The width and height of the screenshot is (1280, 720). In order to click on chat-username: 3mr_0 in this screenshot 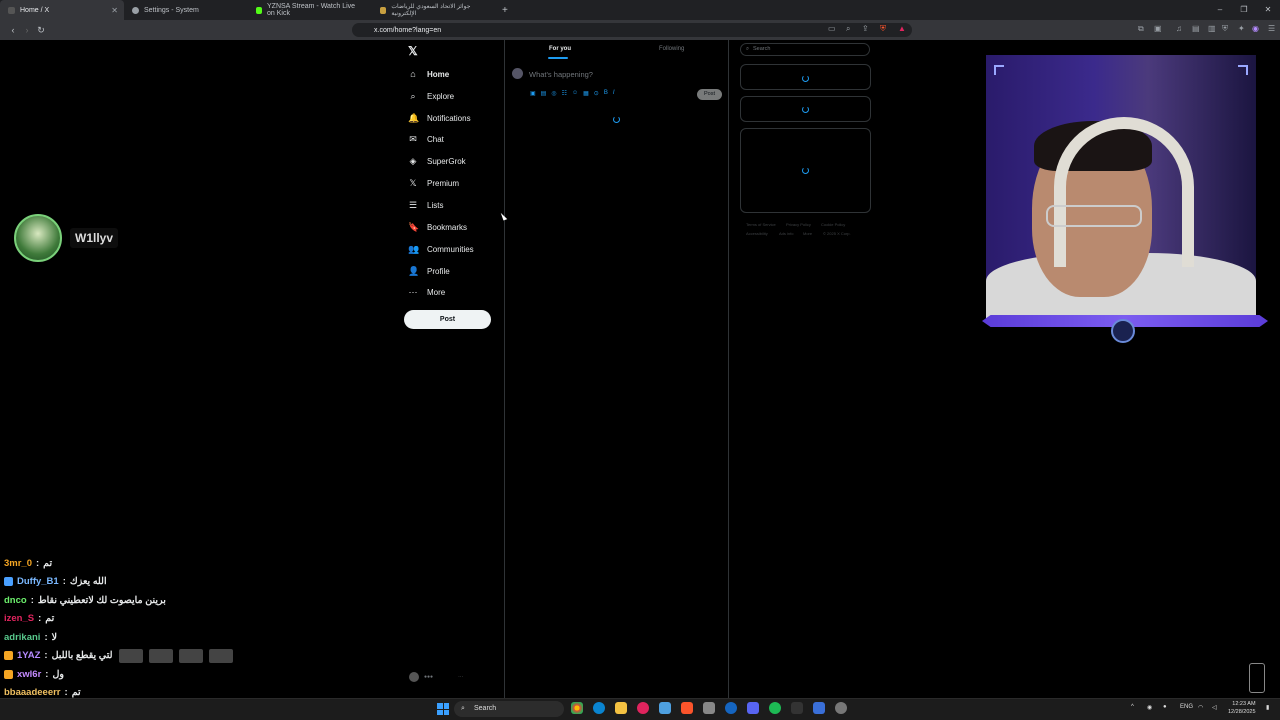, I will do `click(18, 563)`.